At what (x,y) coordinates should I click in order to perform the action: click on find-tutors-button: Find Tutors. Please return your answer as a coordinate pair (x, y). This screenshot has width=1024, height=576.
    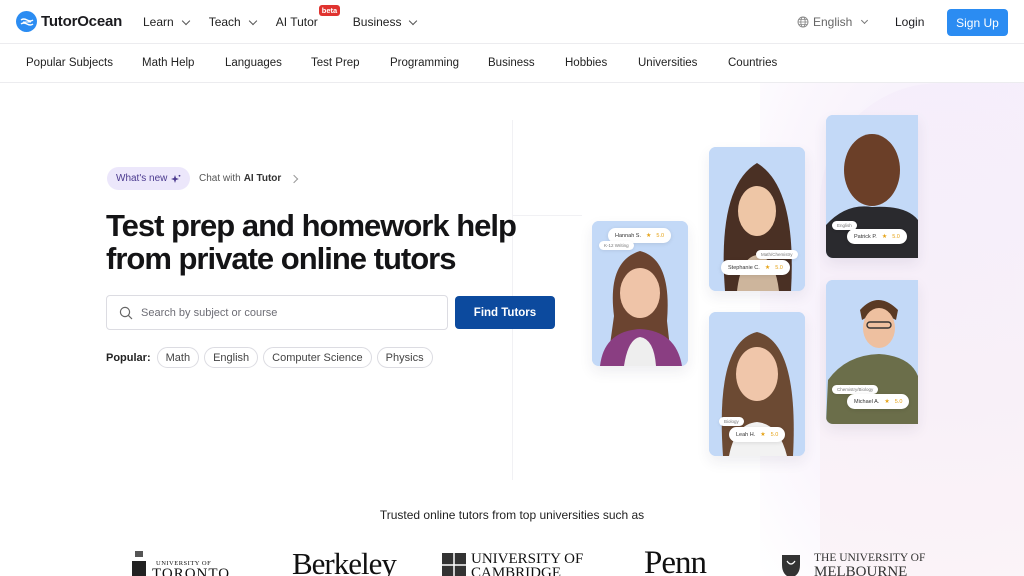
    Looking at the image, I should click on (505, 312).